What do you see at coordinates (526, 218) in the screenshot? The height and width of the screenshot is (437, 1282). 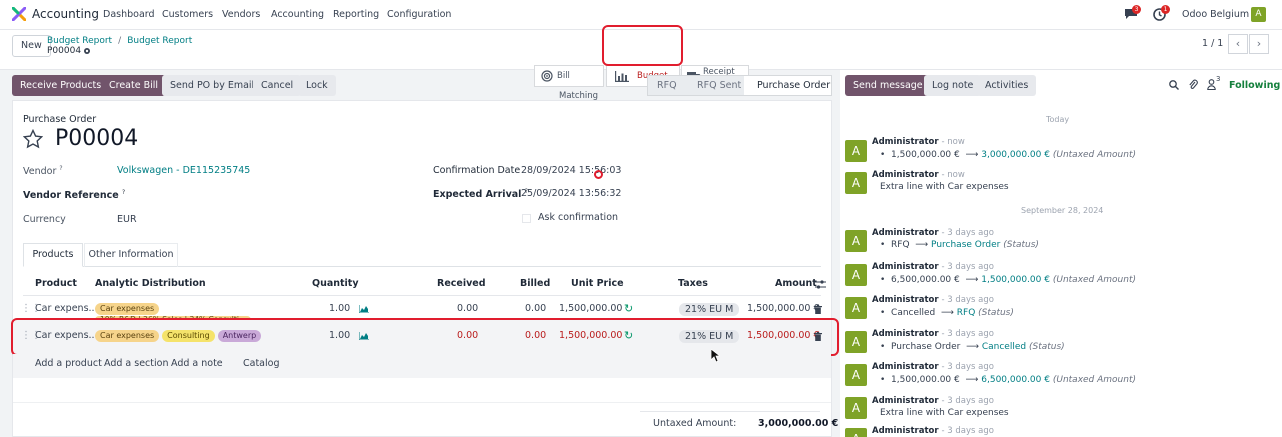 I see `ask-confirmation-checkbox` at bounding box center [526, 218].